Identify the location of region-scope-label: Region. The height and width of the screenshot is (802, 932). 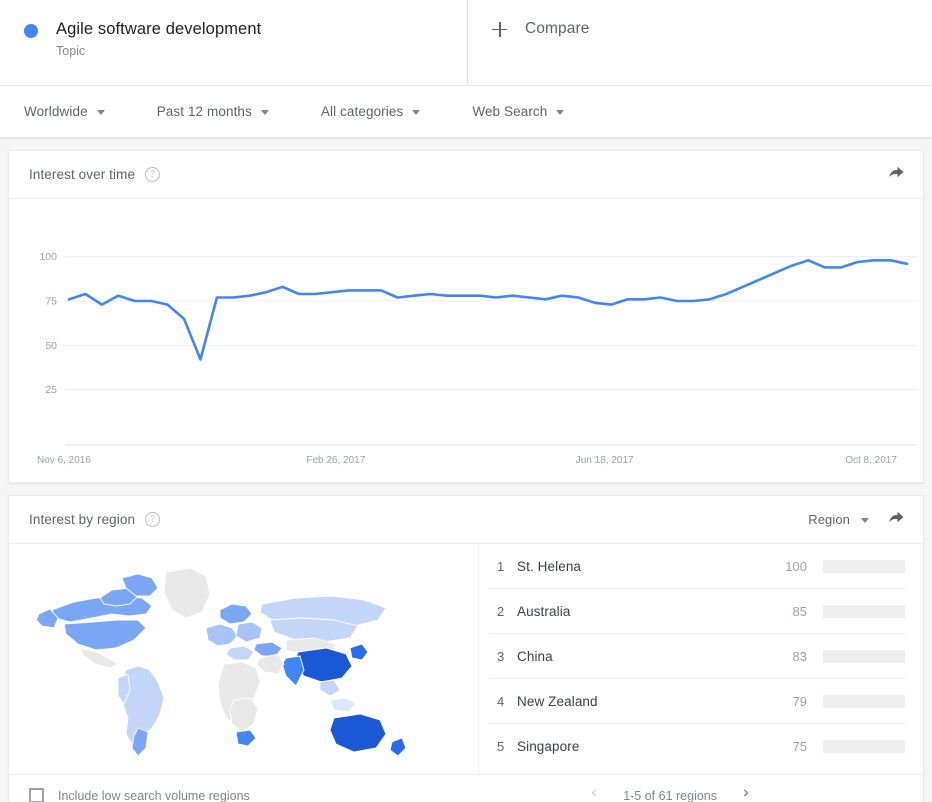
(829, 519).